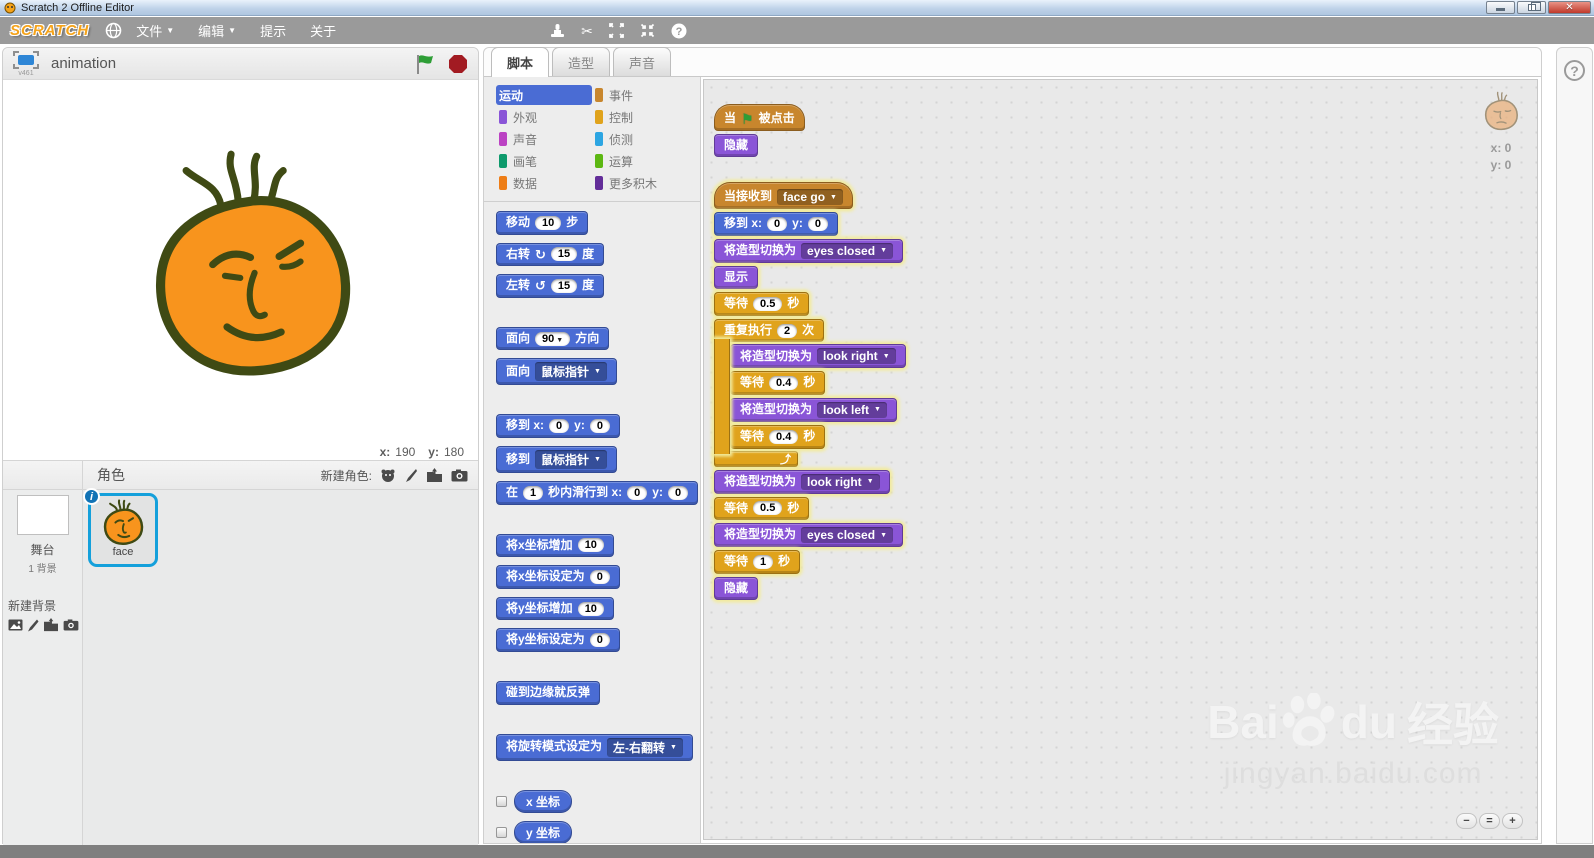  Describe the element at coordinates (1501, 111) in the screenshot. I see `sprite-preview-face-icon` at that location.